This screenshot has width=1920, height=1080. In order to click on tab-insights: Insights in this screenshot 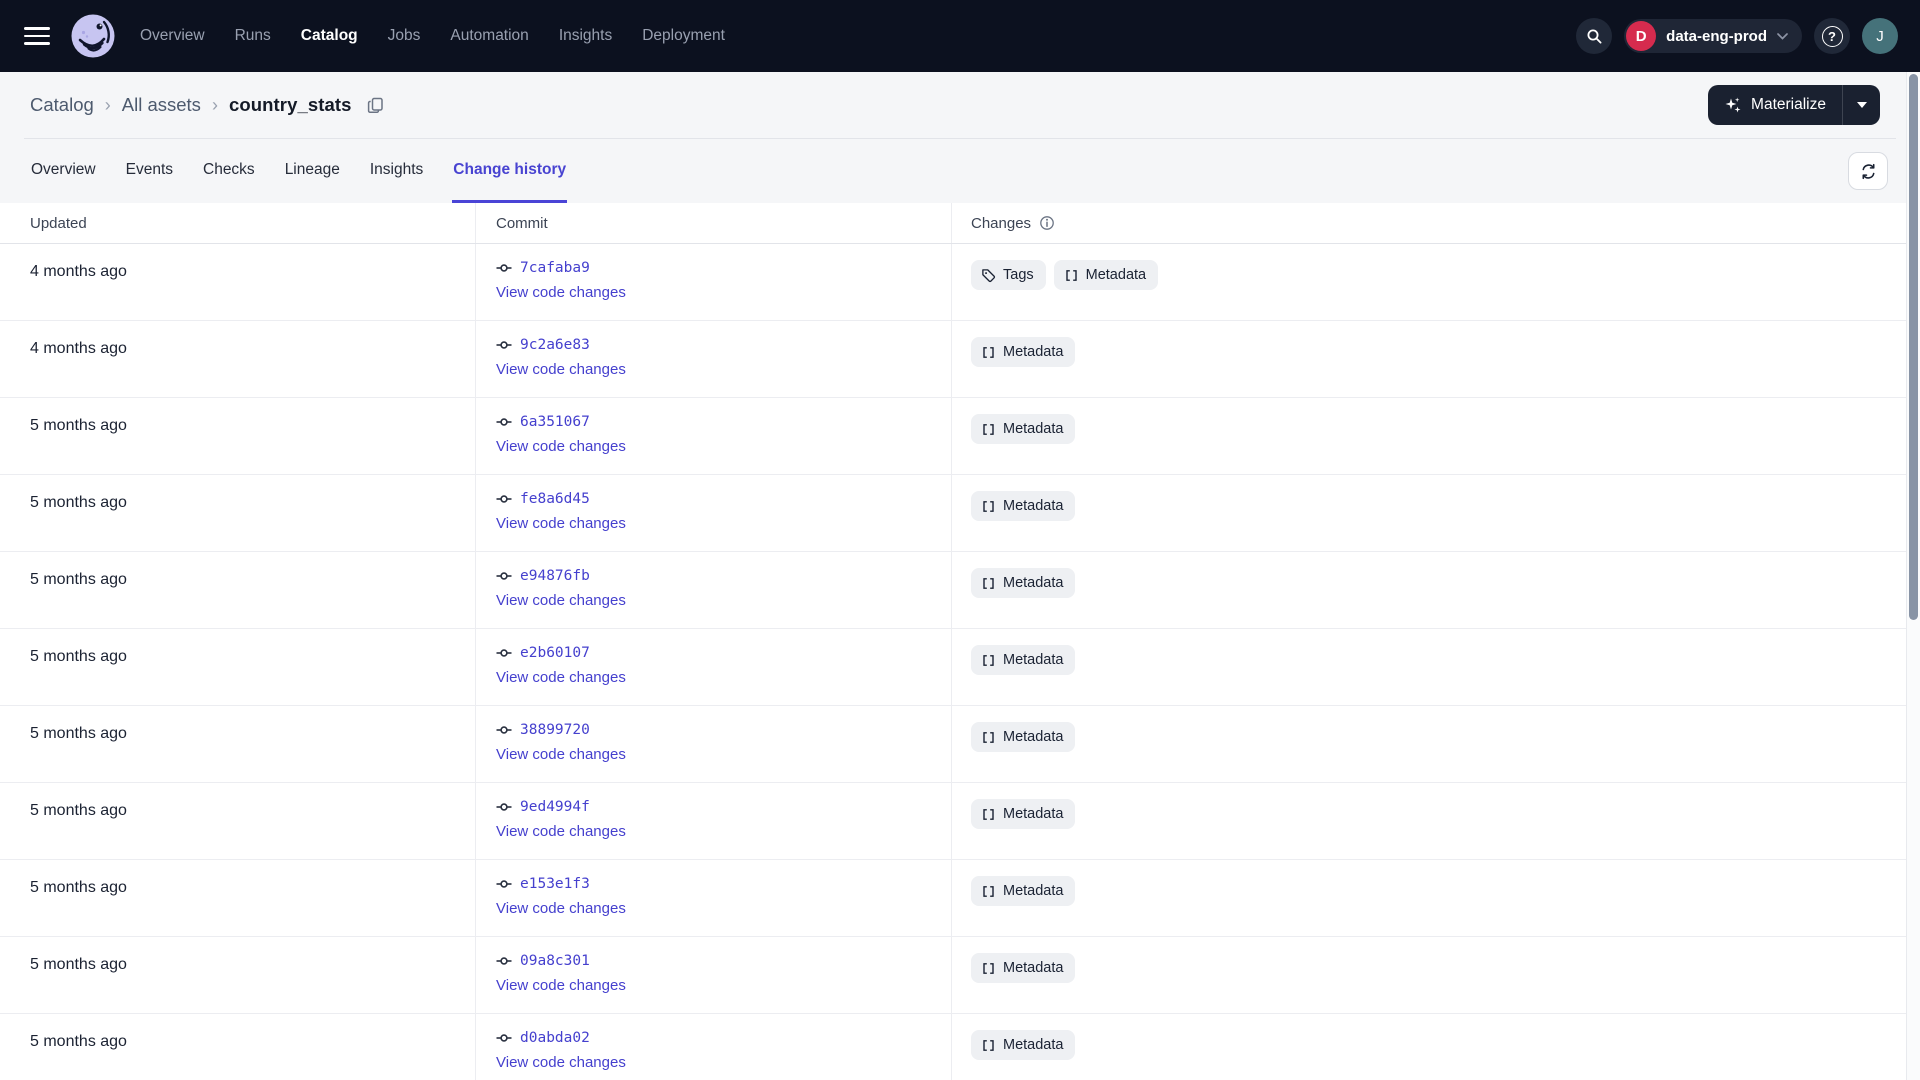, I will do `click(396, 171)`.